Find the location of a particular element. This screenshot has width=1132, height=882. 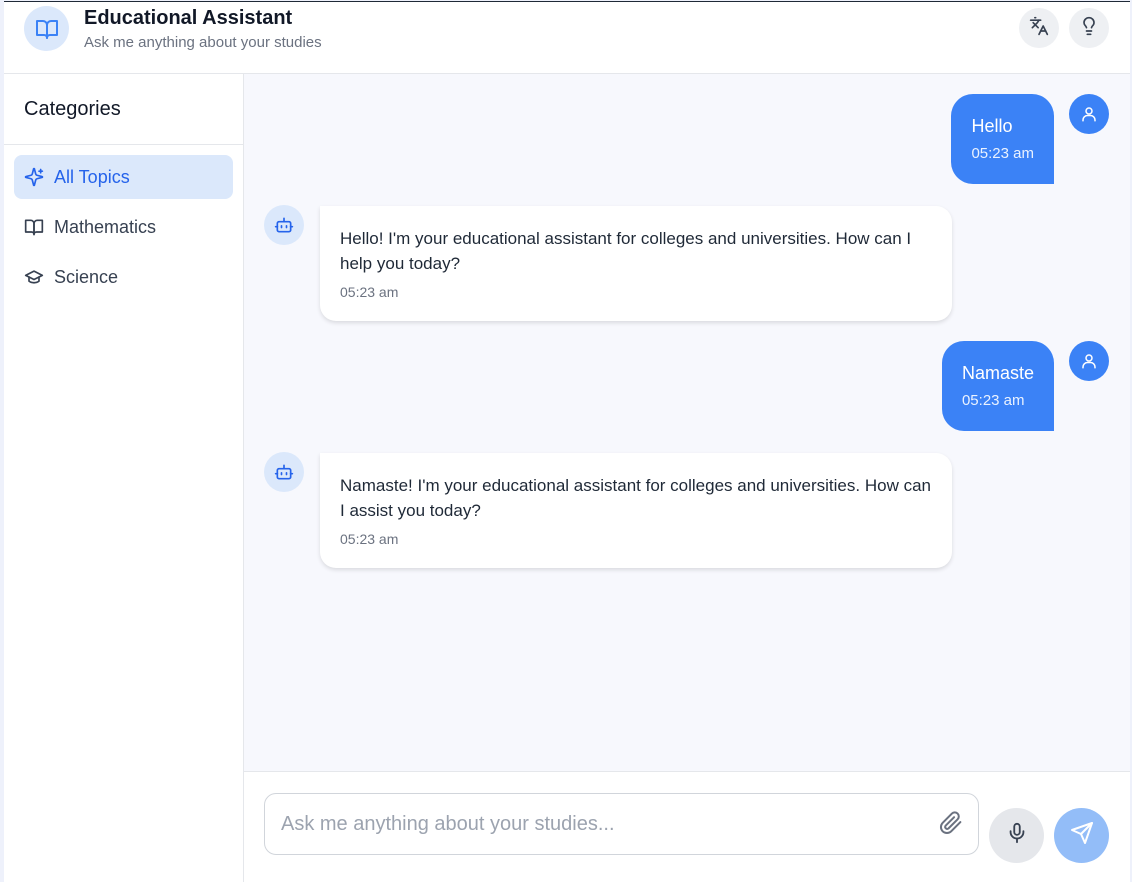

sidebar-item-label: Mathematics is located at coordinates (105, 226).